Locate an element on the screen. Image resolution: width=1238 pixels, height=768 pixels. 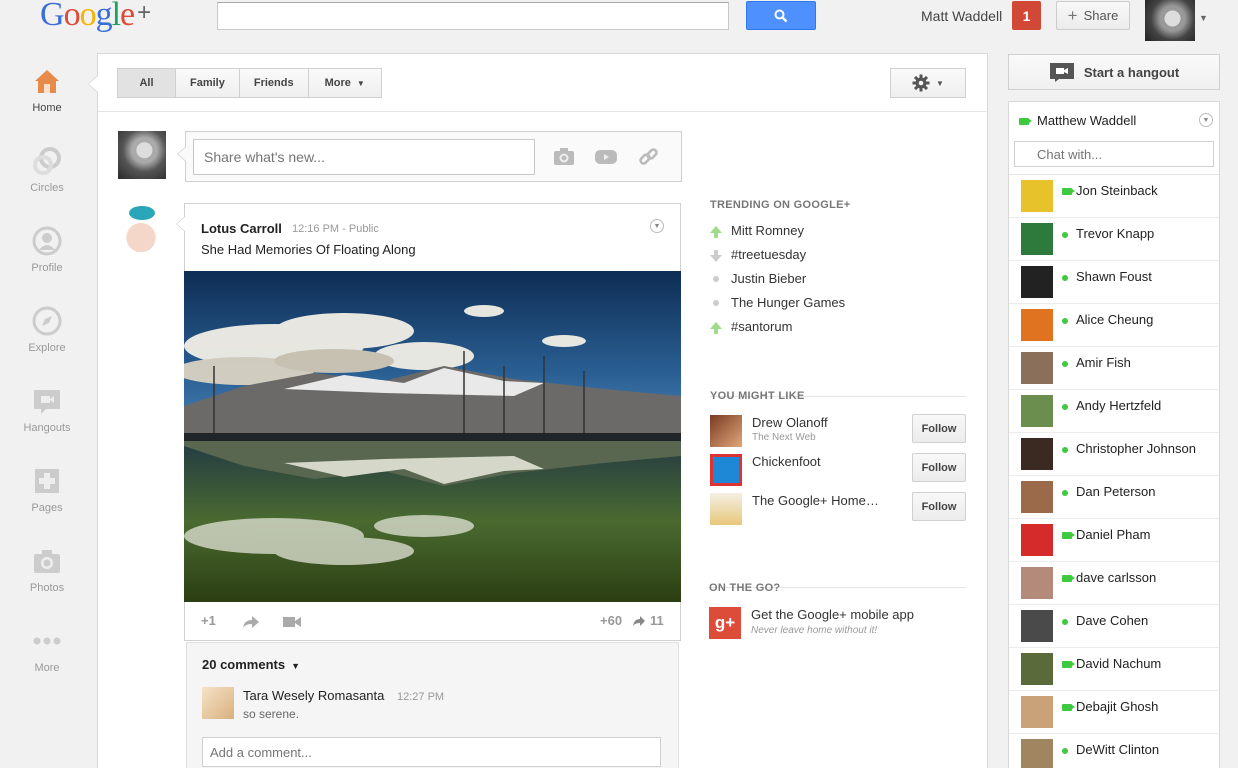
chat-status-menu: ▼ is located at coordinates (1206, 120).